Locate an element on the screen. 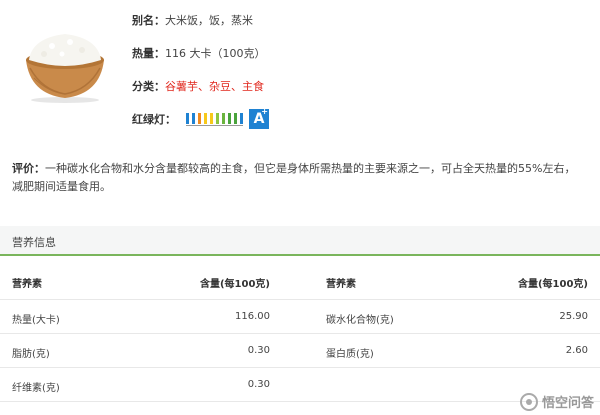 This screenshot has height=415, width=600. table-row: 热量(大卡) 116.00 碳水化合物(克) 25.90 is located at coordinates (300, 317).